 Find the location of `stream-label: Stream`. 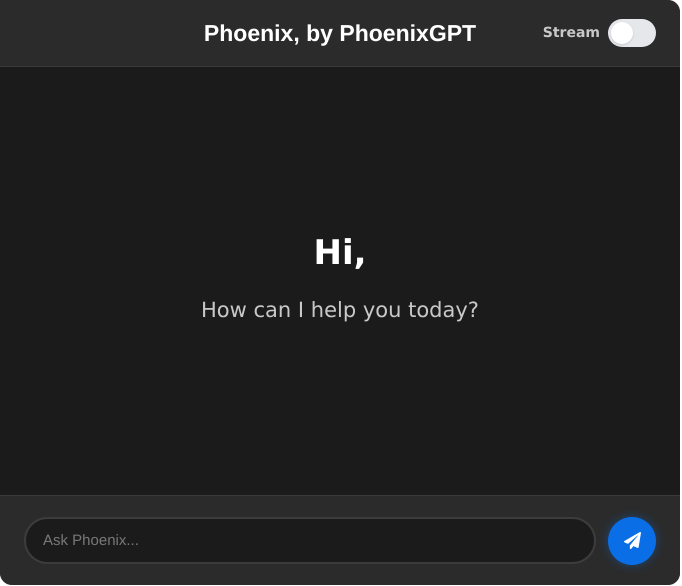

stream-label: Stream is located at coordinates (571, 33).